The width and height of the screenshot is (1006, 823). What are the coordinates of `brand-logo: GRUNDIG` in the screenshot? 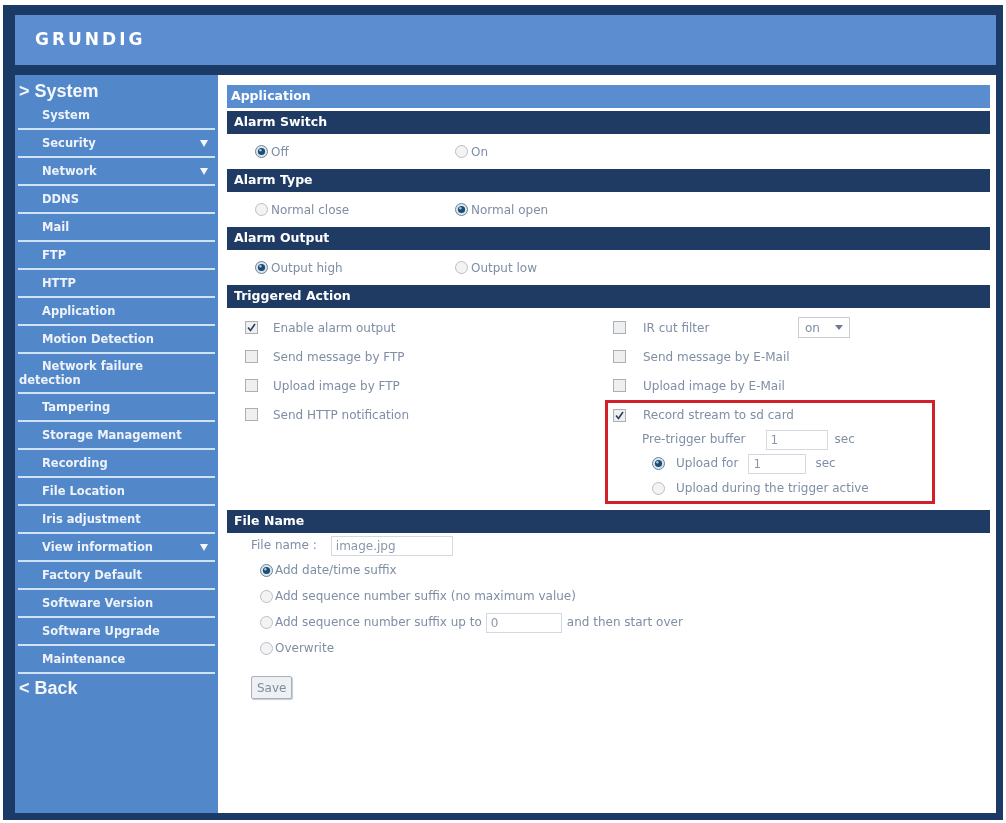 It's located at (90, 40).